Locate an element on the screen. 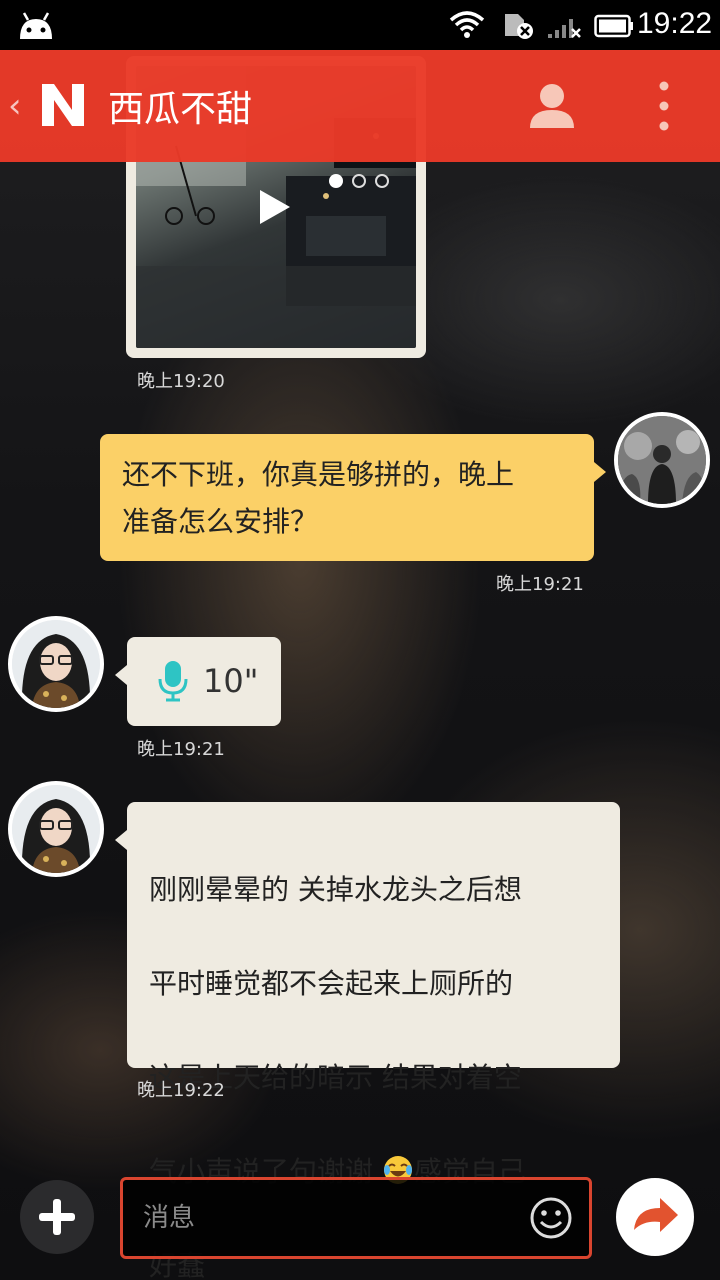  message-line: 平时睡觉都不会起来上厕所的 is located at coordinates (331, 983).